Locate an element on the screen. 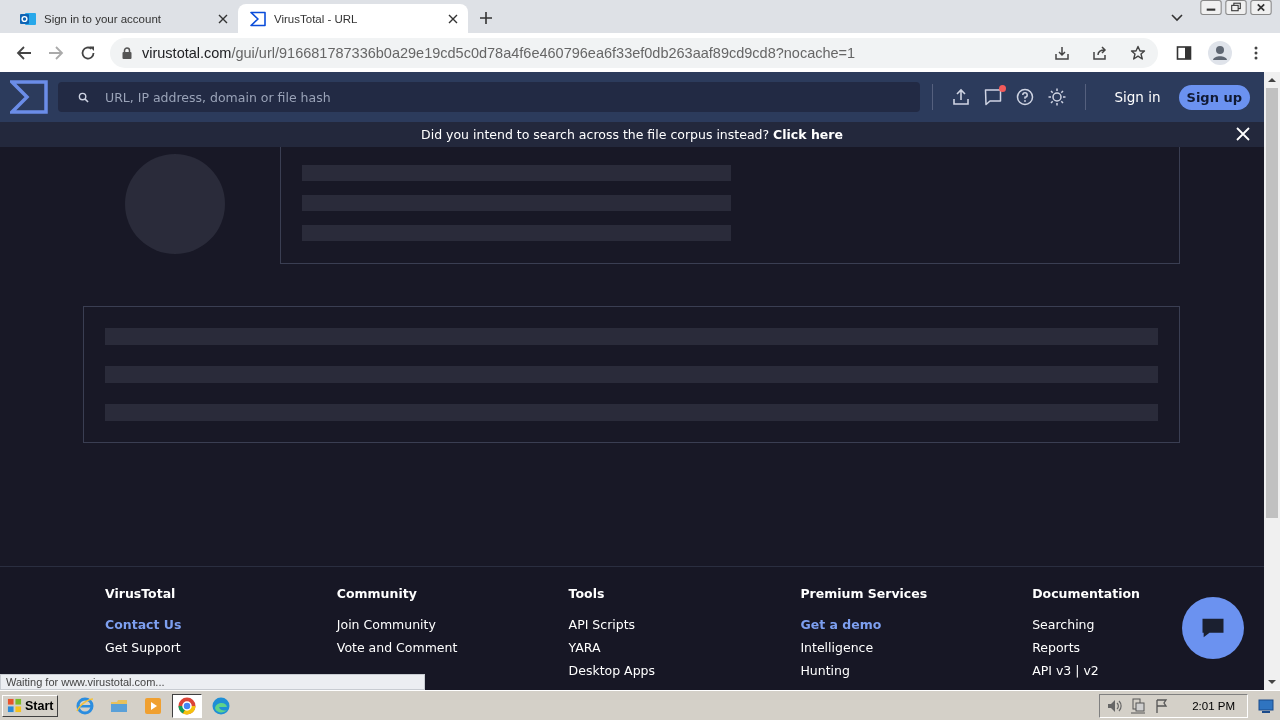  footer-heading: Community is located at coordinates (377, 593).